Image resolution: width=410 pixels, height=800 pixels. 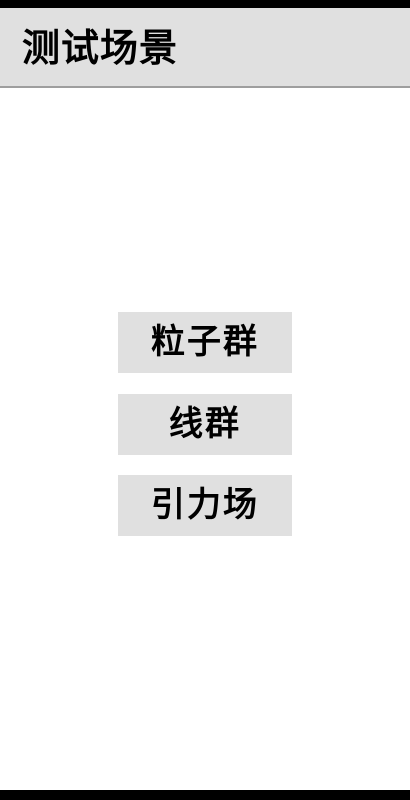 I want to click on line-swarm-button: 线群, so click(x=205, y=424).